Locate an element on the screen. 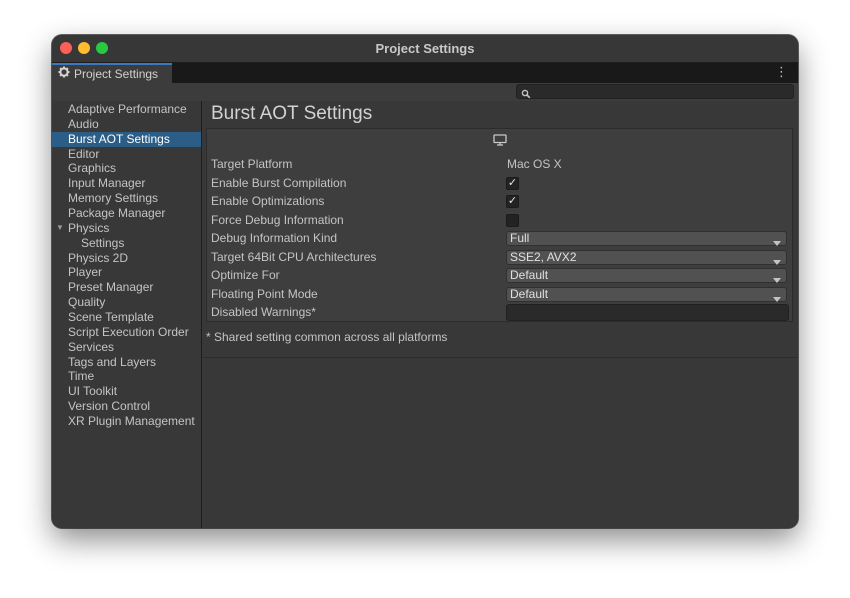 This screenshot has height=598, width=850. sidebar-item-tags-and-layers: Tags and Layers is located at coordinates (126, 362).